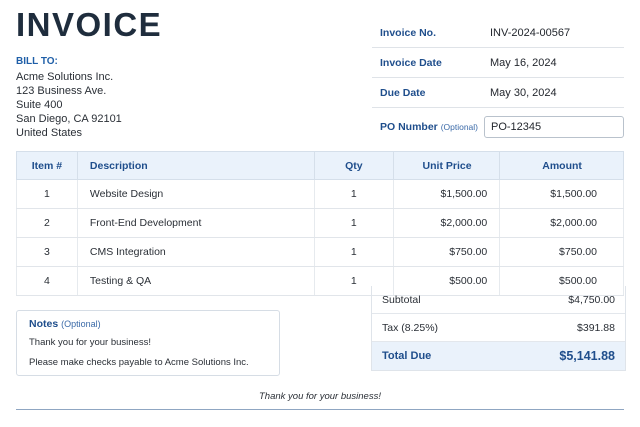  I want to click on bill-to-street: 123 Business Ave., so click(61, 91).